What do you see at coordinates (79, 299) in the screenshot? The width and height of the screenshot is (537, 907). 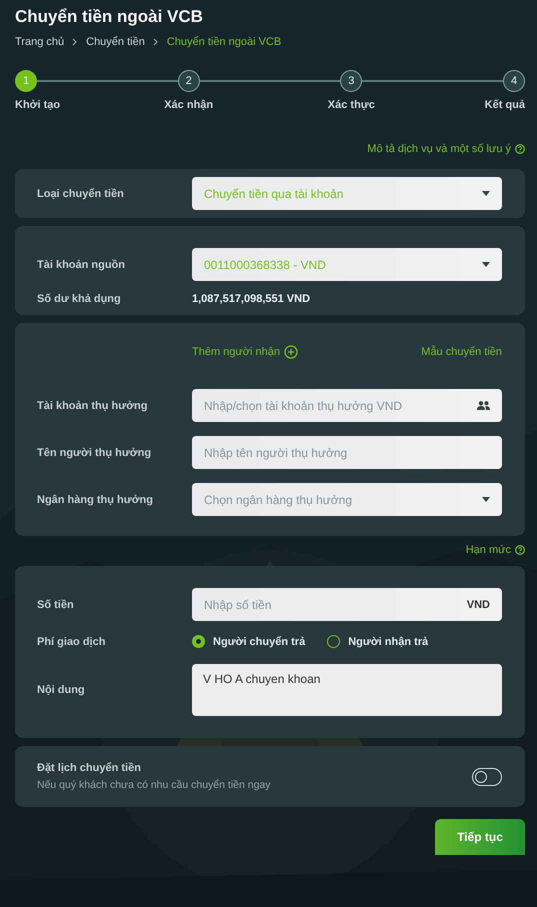 I see `field-label: Số dư khả dụng` at bounding box center [79, 299].